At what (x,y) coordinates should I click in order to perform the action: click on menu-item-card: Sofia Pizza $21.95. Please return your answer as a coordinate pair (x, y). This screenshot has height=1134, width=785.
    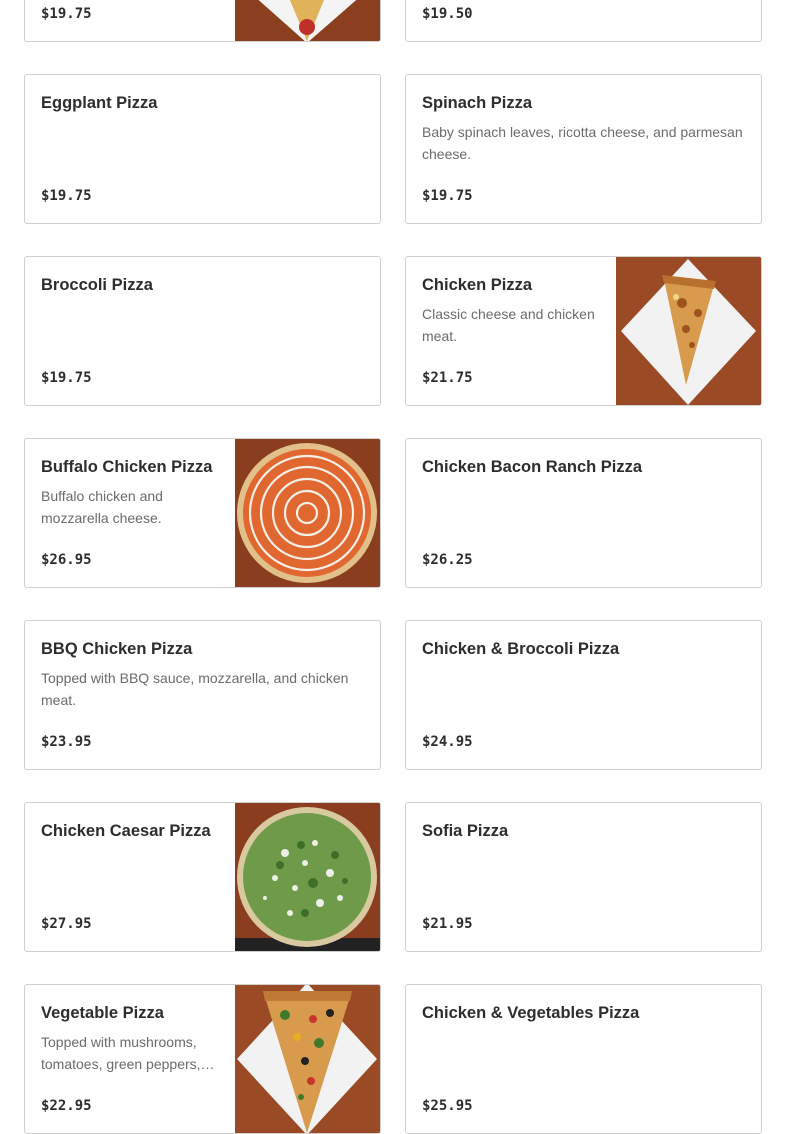
    Looking at the image, I should click on (583, 877).